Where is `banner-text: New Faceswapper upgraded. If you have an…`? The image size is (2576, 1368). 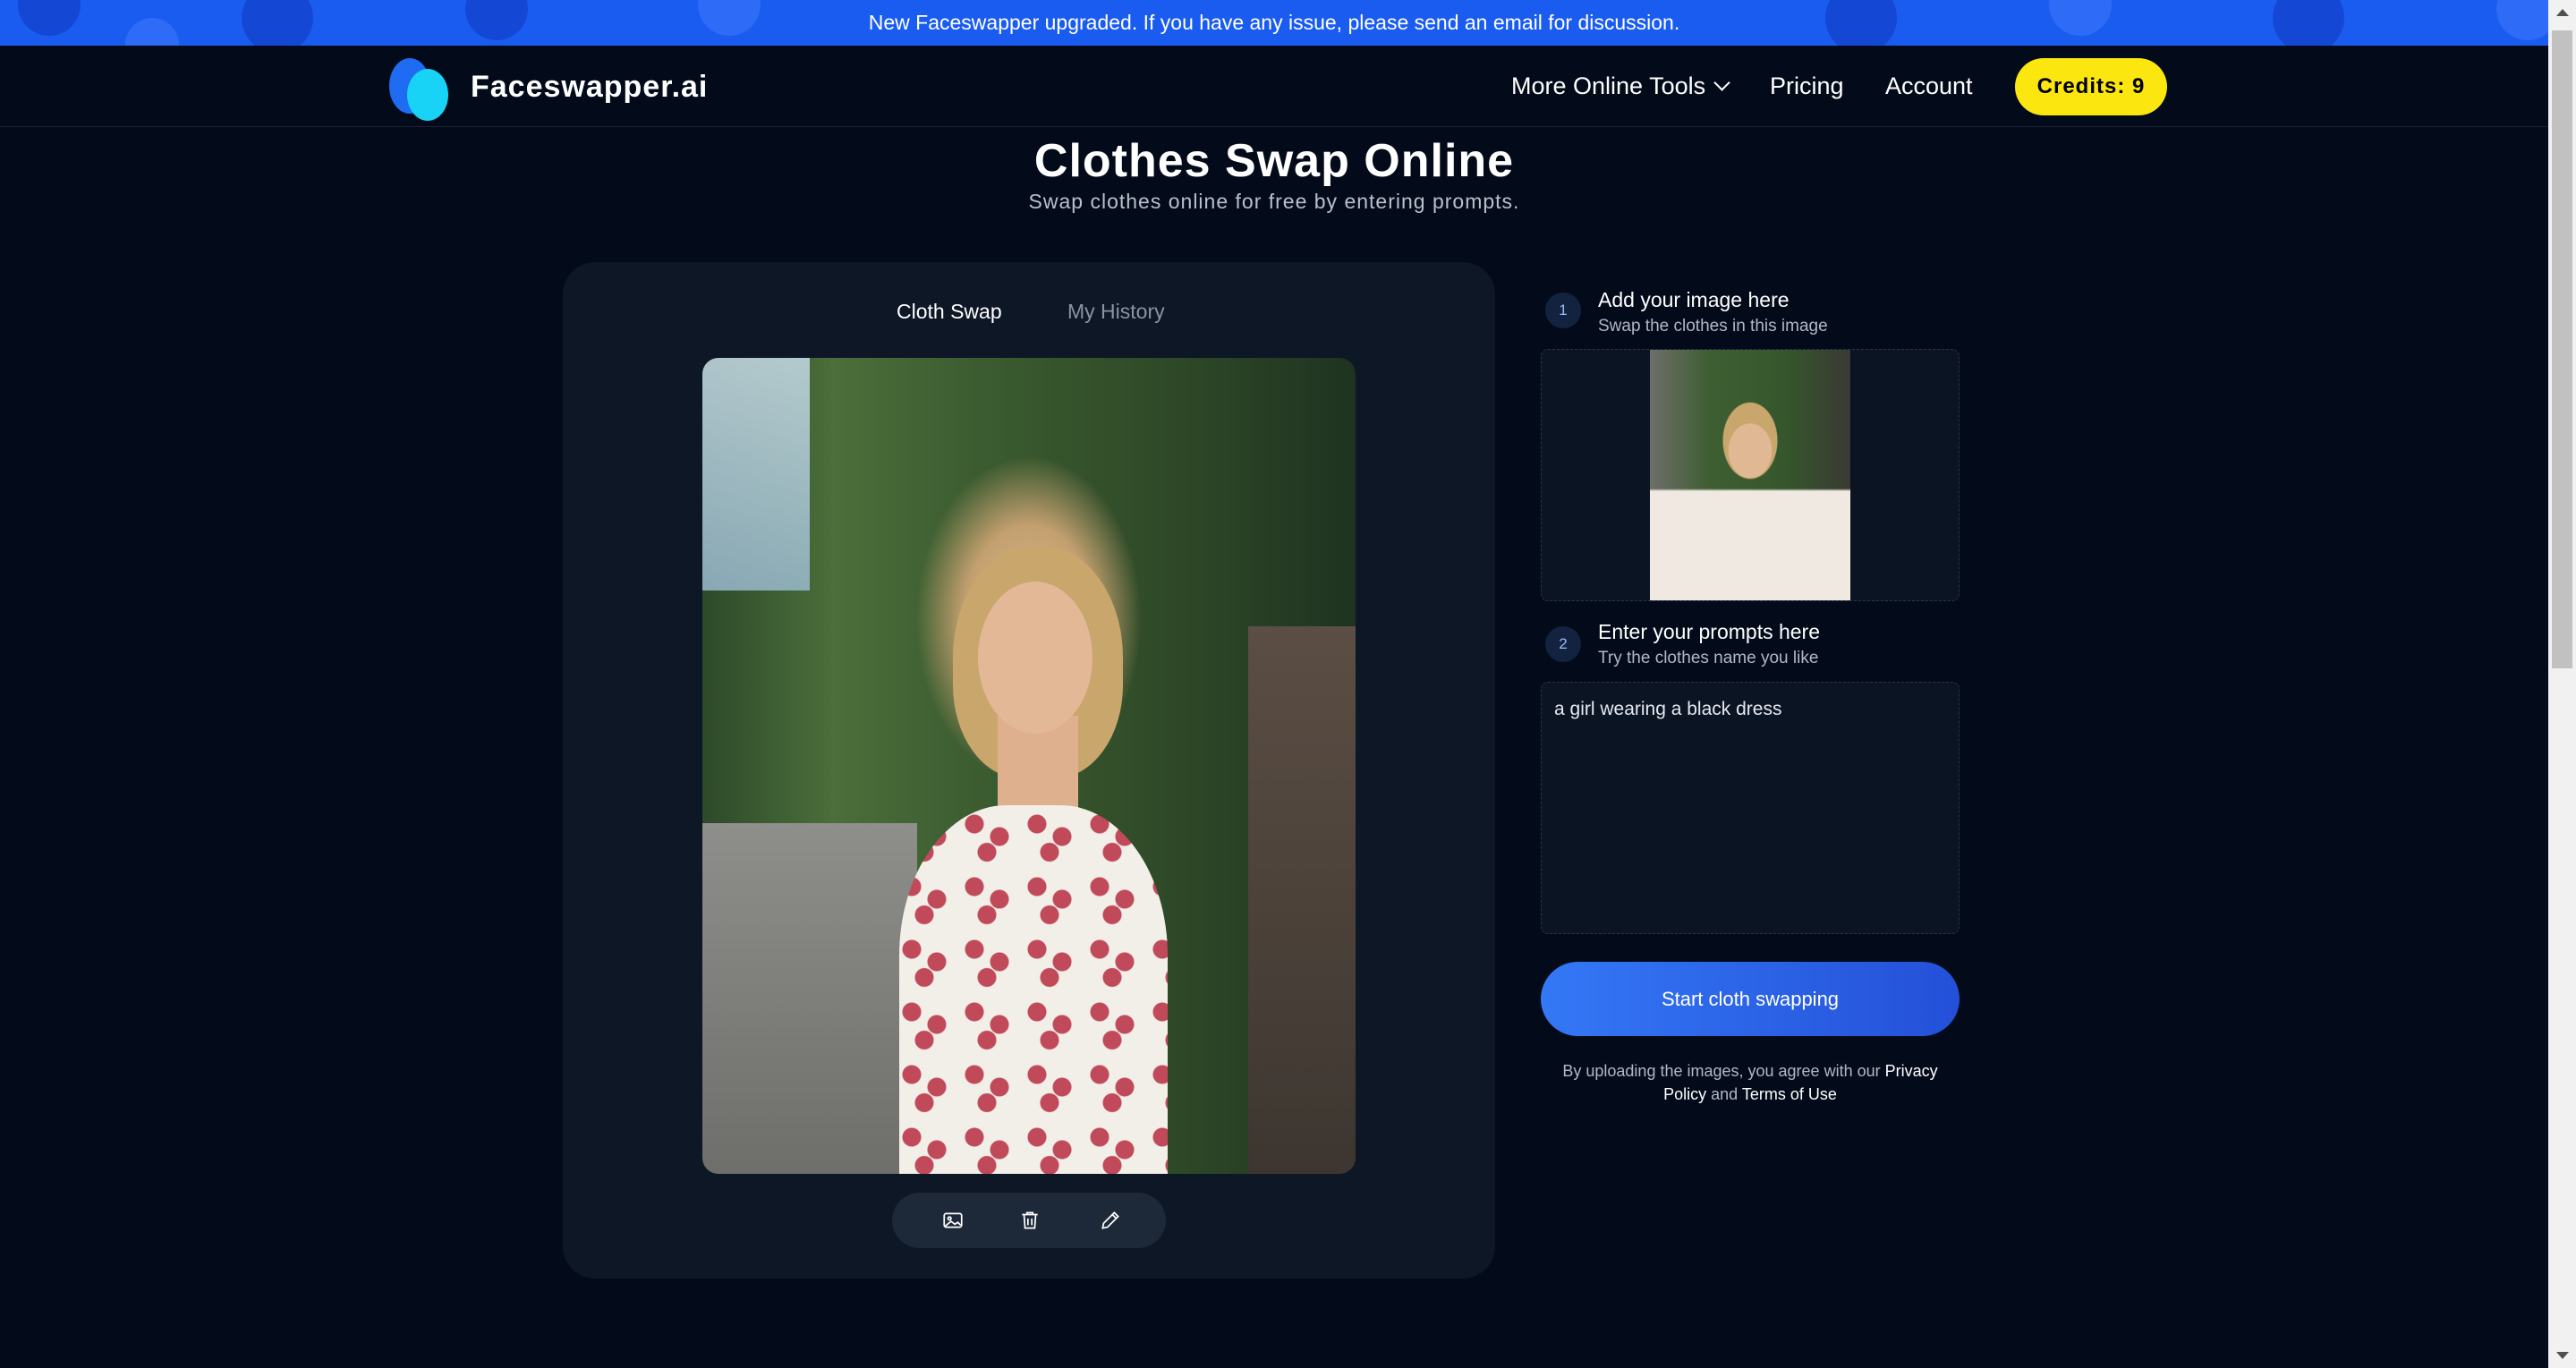 banner-text: New Faceswapper upgraded. If you have an… is located at coordinates (1274, 22).